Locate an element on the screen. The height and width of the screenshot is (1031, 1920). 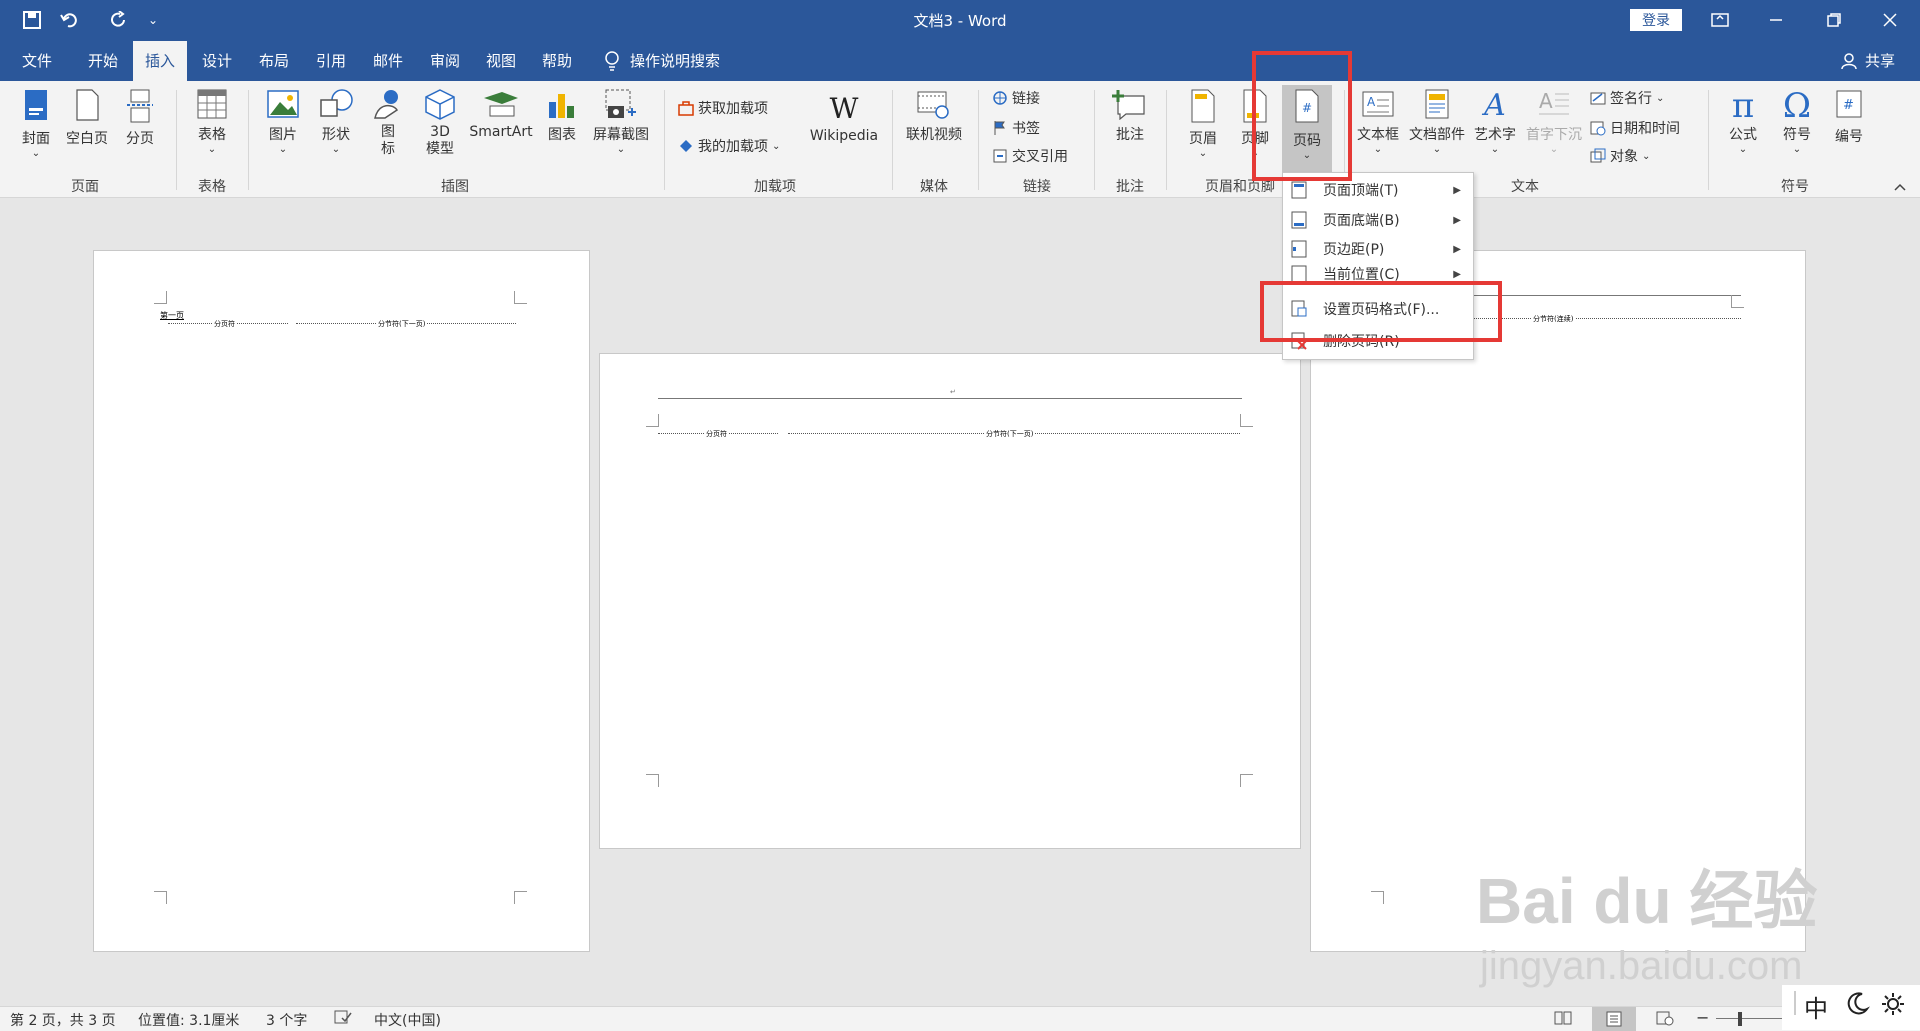
equation-button: π 公式 ⌄ is located at coordinates (1743, 120).